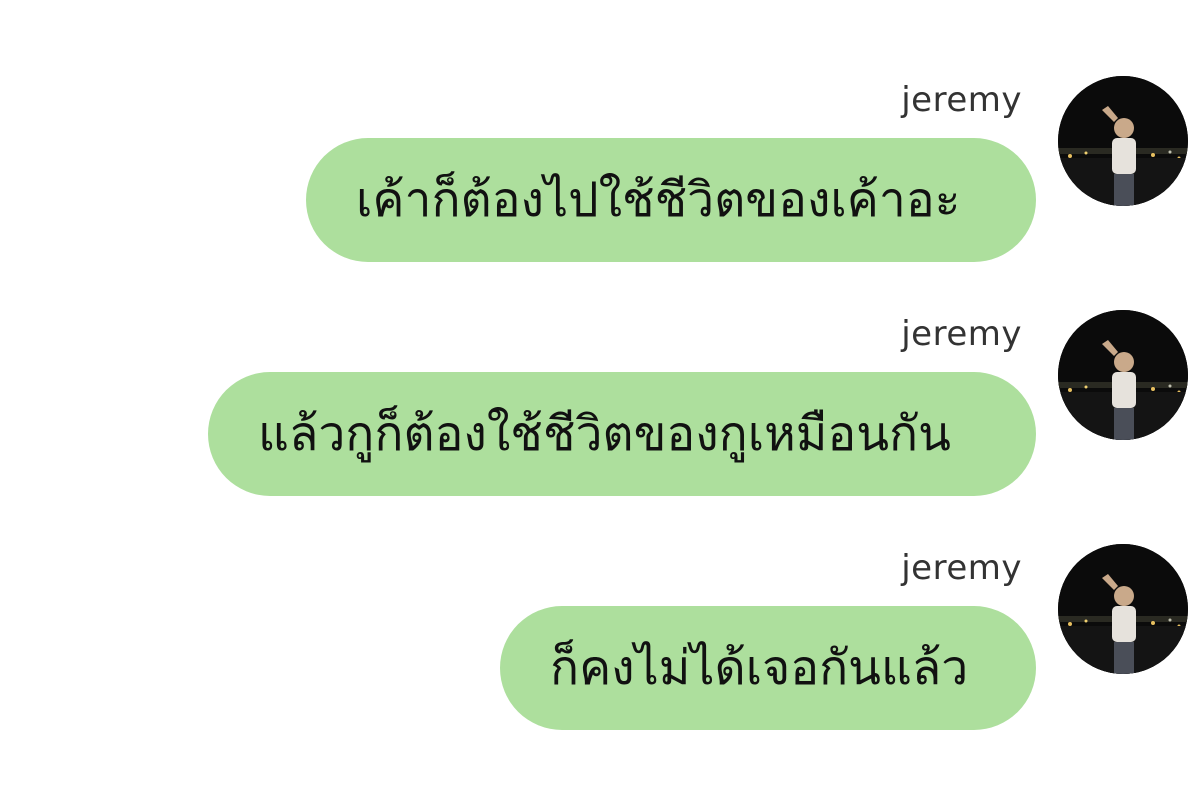 This screenshot has height=787, width=1200. I want to click on message-bubble: เค้าก็ต้องไปใช้ชีวิตของเค้าอะ, so click(671, 200).